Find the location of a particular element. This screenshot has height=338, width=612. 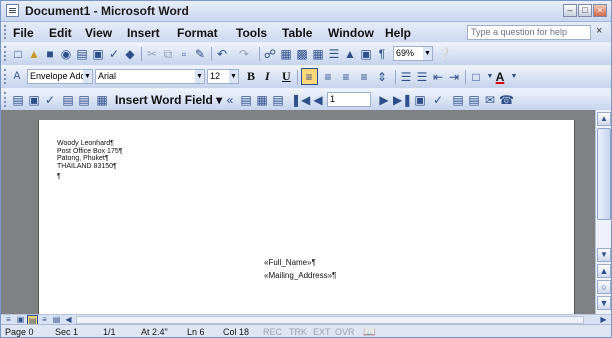

redo-icon: ↷ is located at coordinates (244, 54).